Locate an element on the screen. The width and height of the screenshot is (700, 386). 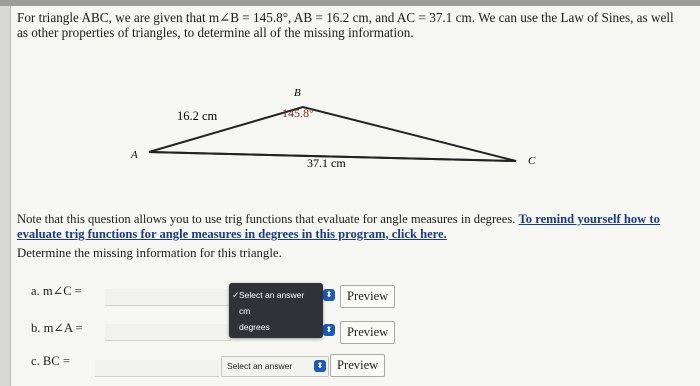
unit-select-c: Select an answer ⬍ is located at coordinates (275, 366).